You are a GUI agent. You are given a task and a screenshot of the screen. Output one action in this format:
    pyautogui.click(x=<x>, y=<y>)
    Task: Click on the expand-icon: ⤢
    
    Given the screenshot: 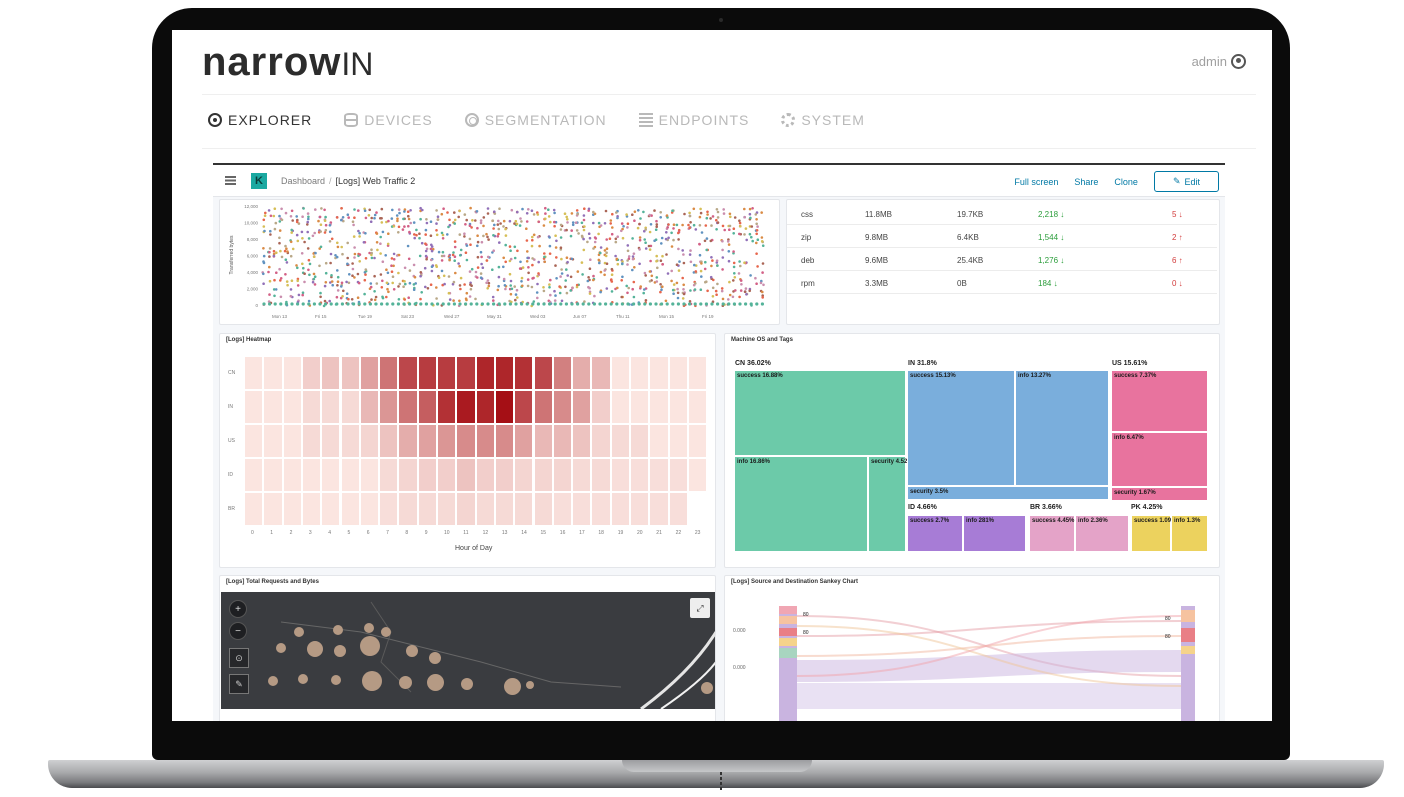 What is the action you would take?
    pyautogui.click(x=700, y=608)
    